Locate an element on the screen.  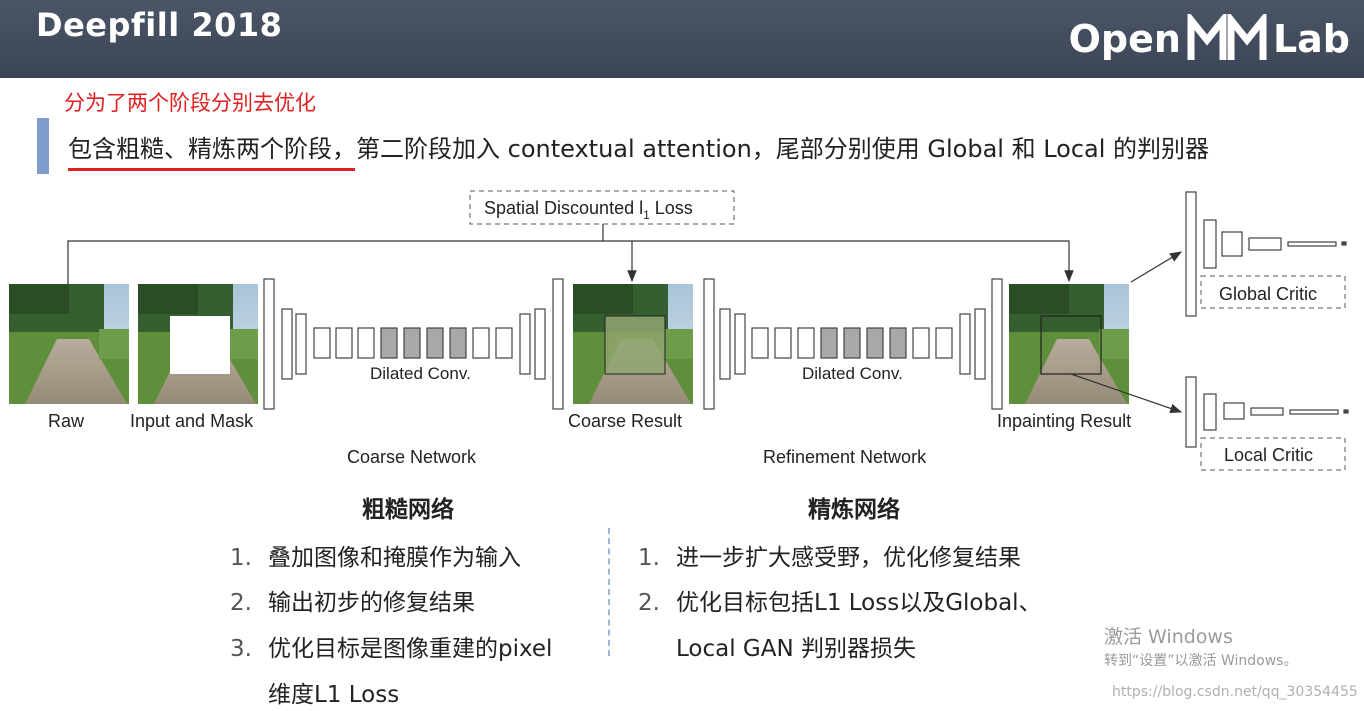
inpainting-result-label: Inpainting Result is located at coordinates (1064, 421).